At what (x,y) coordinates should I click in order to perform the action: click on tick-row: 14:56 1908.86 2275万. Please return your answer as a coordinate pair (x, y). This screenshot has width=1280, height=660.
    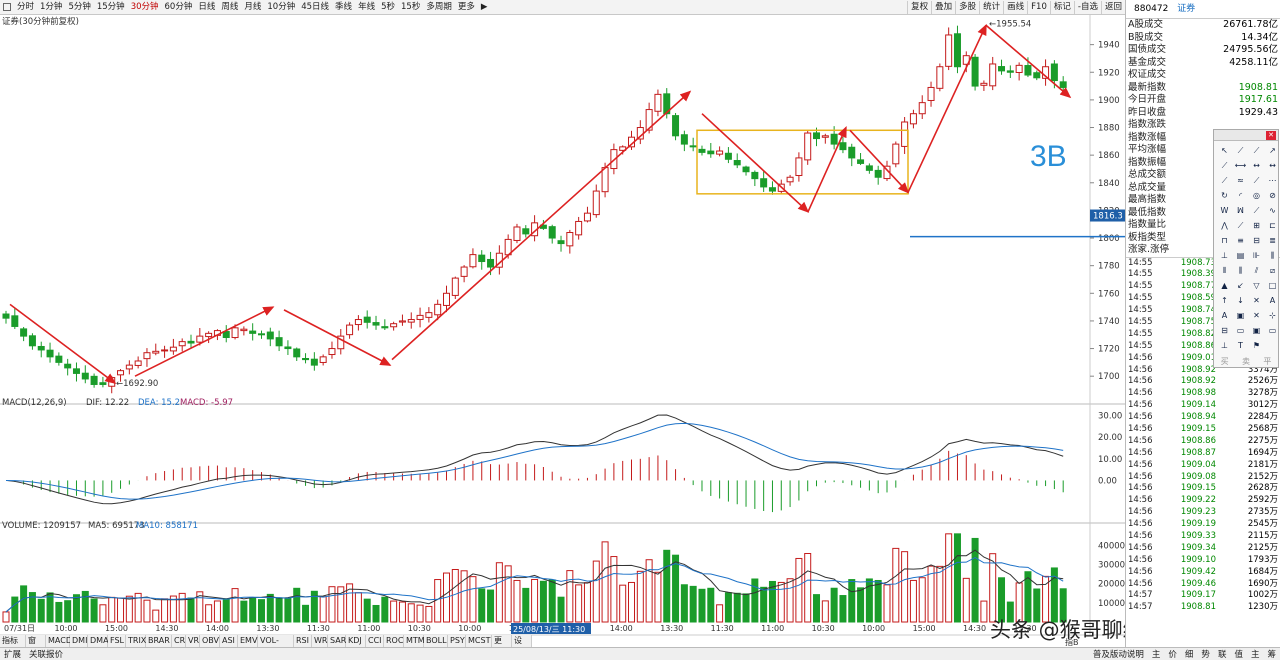
    Looking at the image, I should click on (1203, 442).